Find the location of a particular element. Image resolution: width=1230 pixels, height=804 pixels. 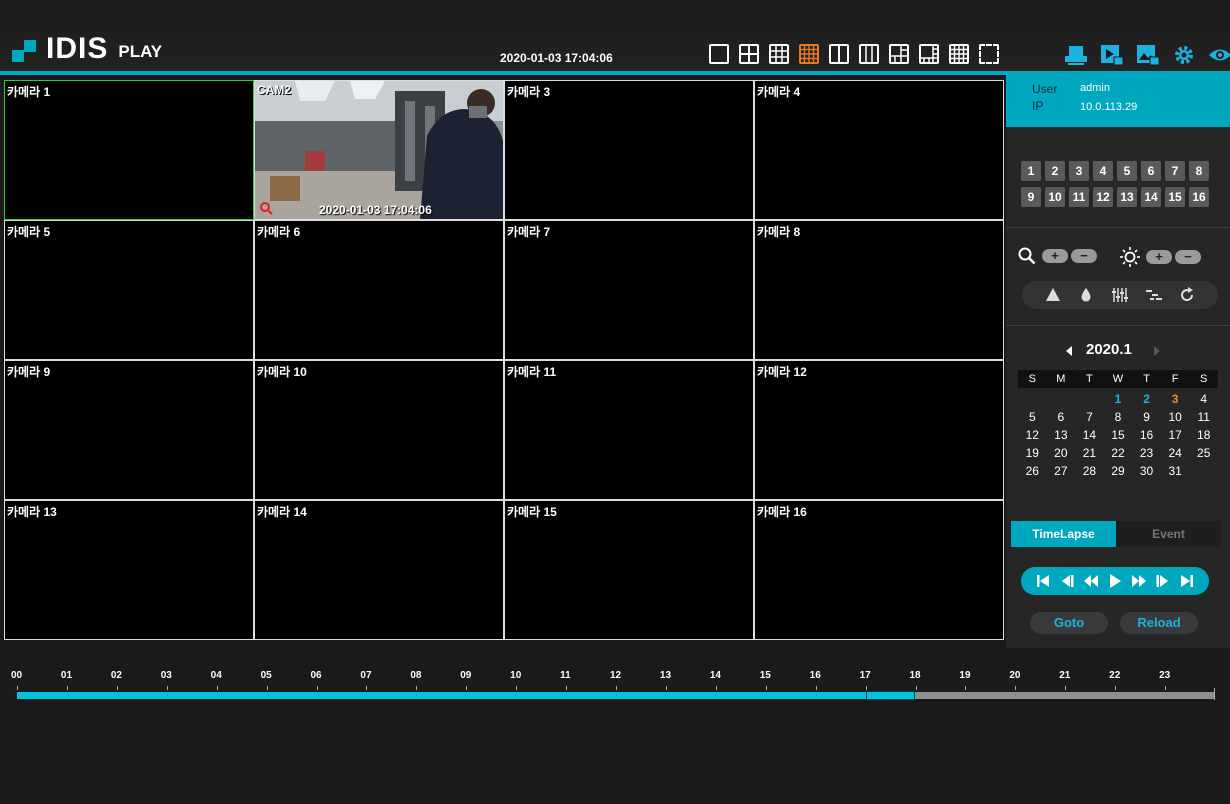

calendar-date: 30 is located at coordinates (1146, 471).